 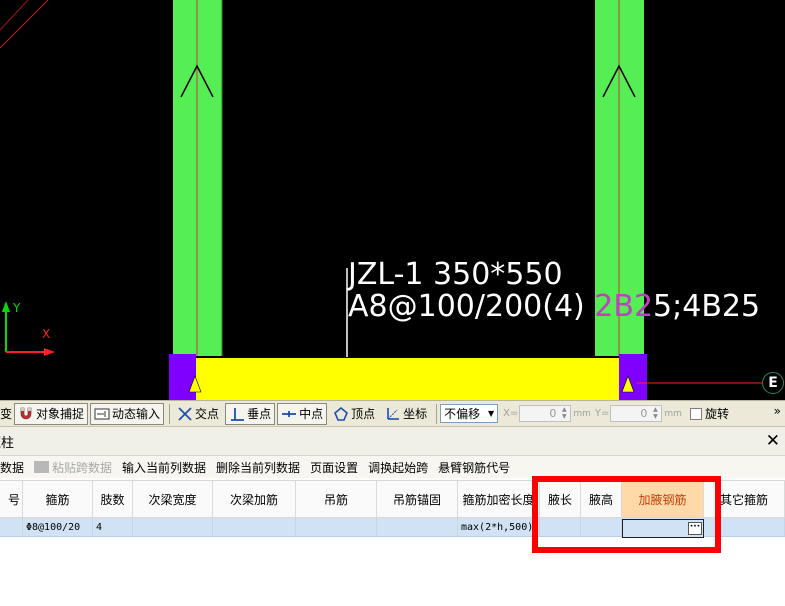 What do you see at coordinates (511, 413) in the screenshot?
I see `x-offset-label: X=` at bounding box center [511, 413].